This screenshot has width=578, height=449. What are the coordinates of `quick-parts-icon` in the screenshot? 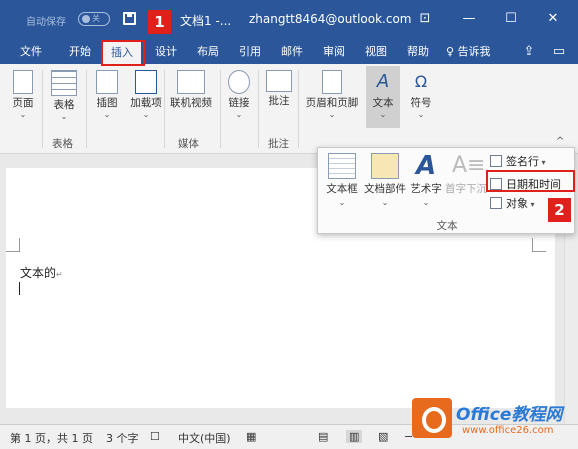 It's located at (385, 166).